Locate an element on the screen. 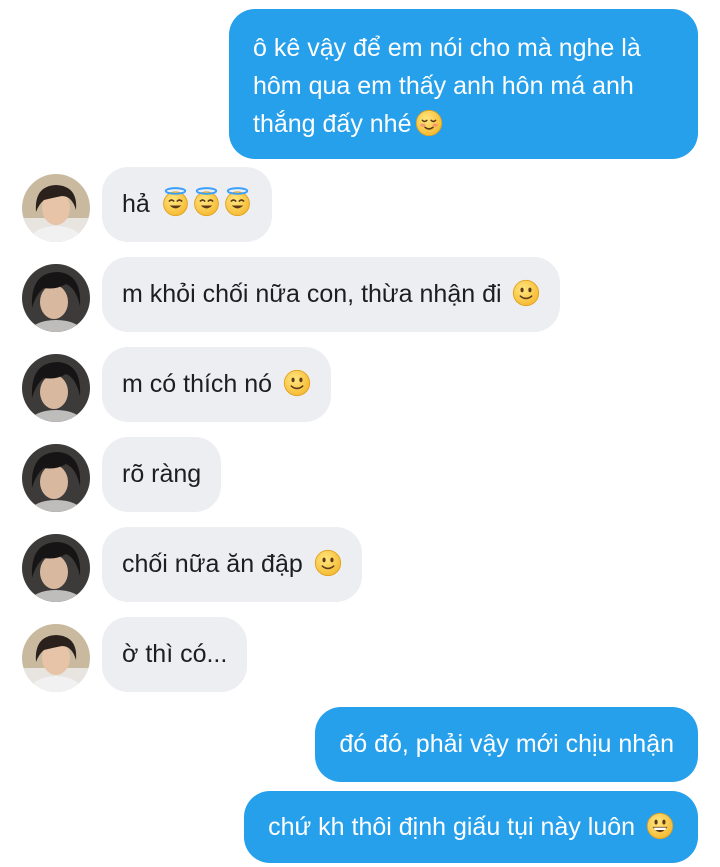  message-outgoing: đó đó, phải vậy mới chịu nhận is located at coordinates (506, 744).